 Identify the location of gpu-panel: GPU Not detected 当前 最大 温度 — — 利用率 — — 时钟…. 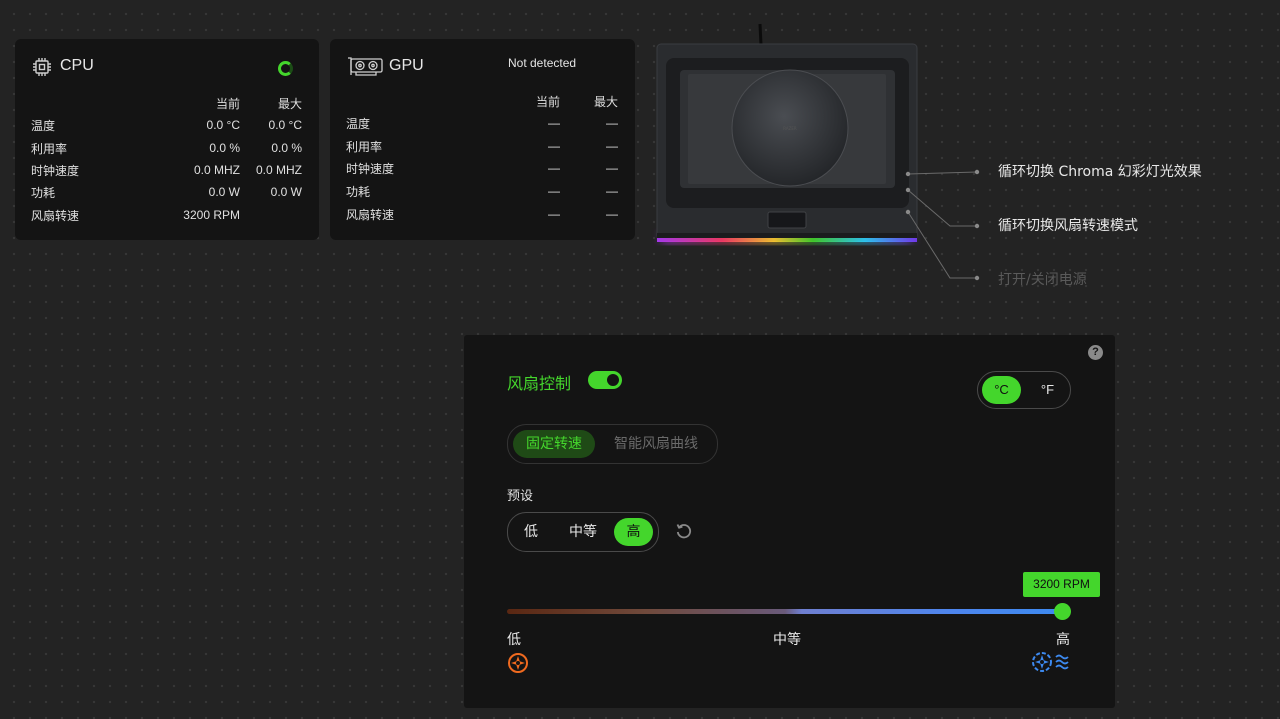
(482, 139).